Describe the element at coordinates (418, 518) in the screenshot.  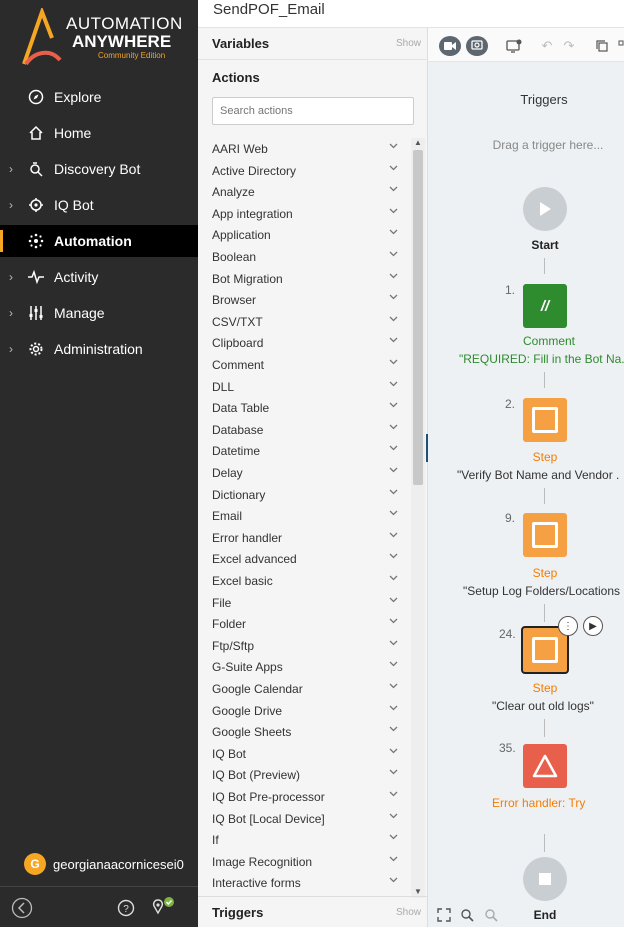
I see `action-list-scrollbar: ▲ ▼` at that location.